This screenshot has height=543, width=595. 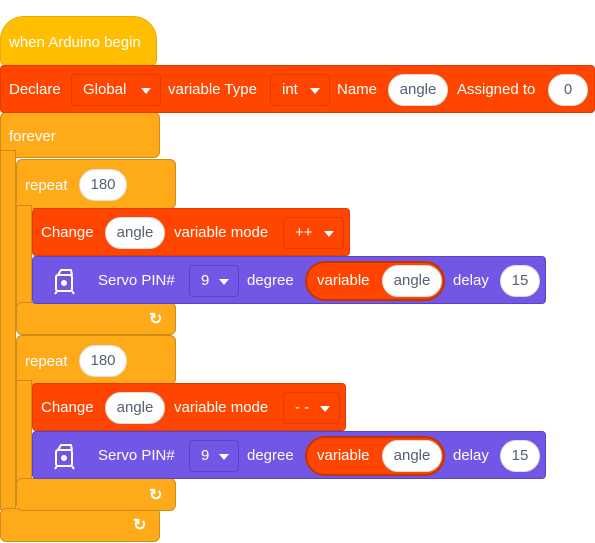 What do you see at coordinates (302, 407) in the screenshot?
I see `mode-value: - -` at bounding box center [302, 407].